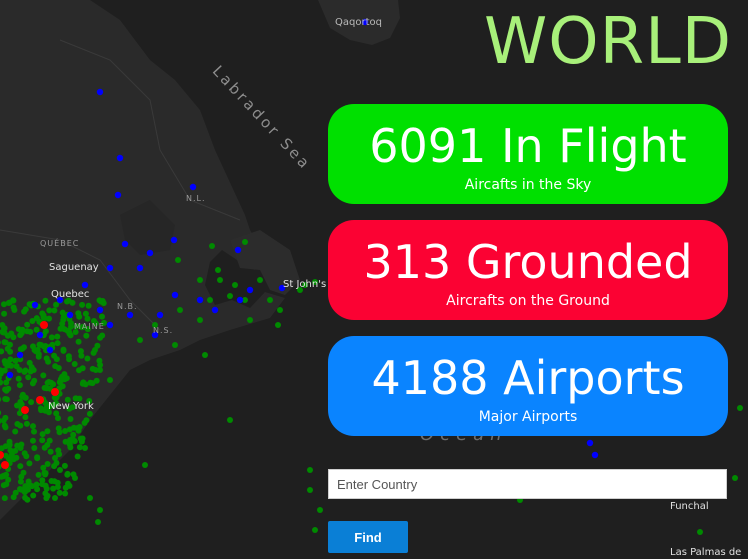  Describe the element at coordinates (305, 284) in the screenshot. I see `map-label-st-johns: St John's` at that location.